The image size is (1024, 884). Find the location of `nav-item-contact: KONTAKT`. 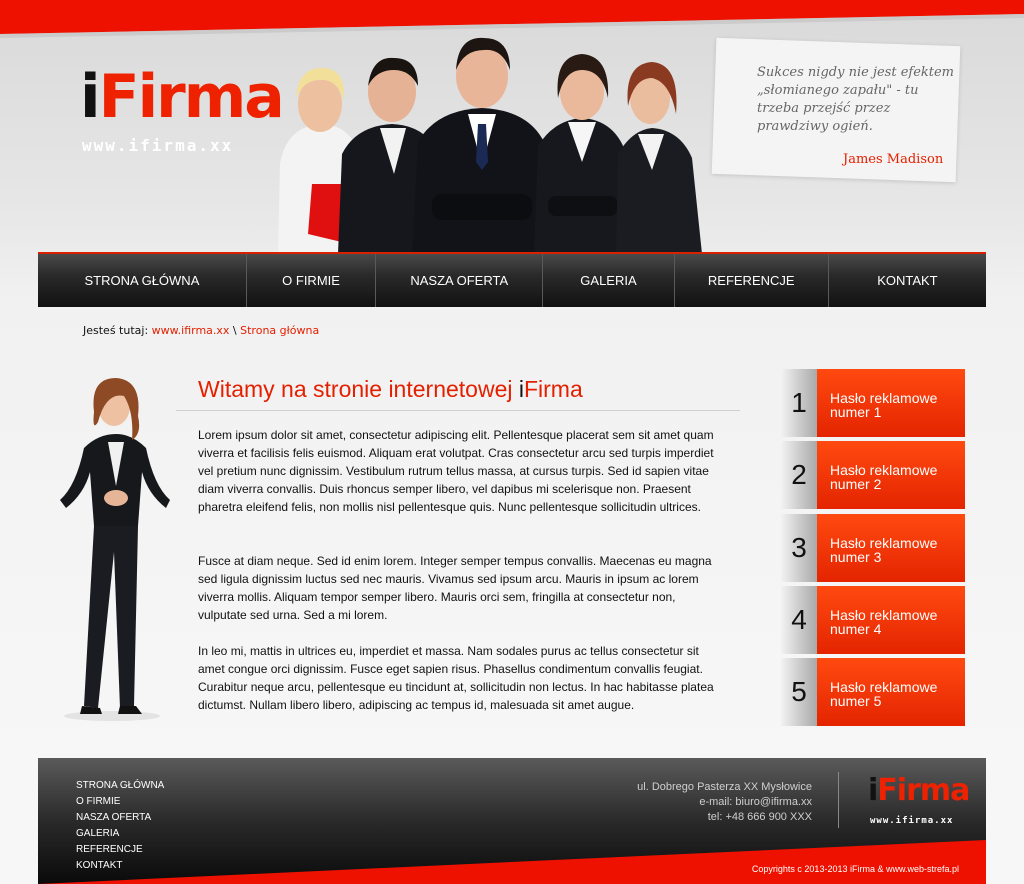

nav-item-contact: KONTAKT is located at coordinates (907, 280).